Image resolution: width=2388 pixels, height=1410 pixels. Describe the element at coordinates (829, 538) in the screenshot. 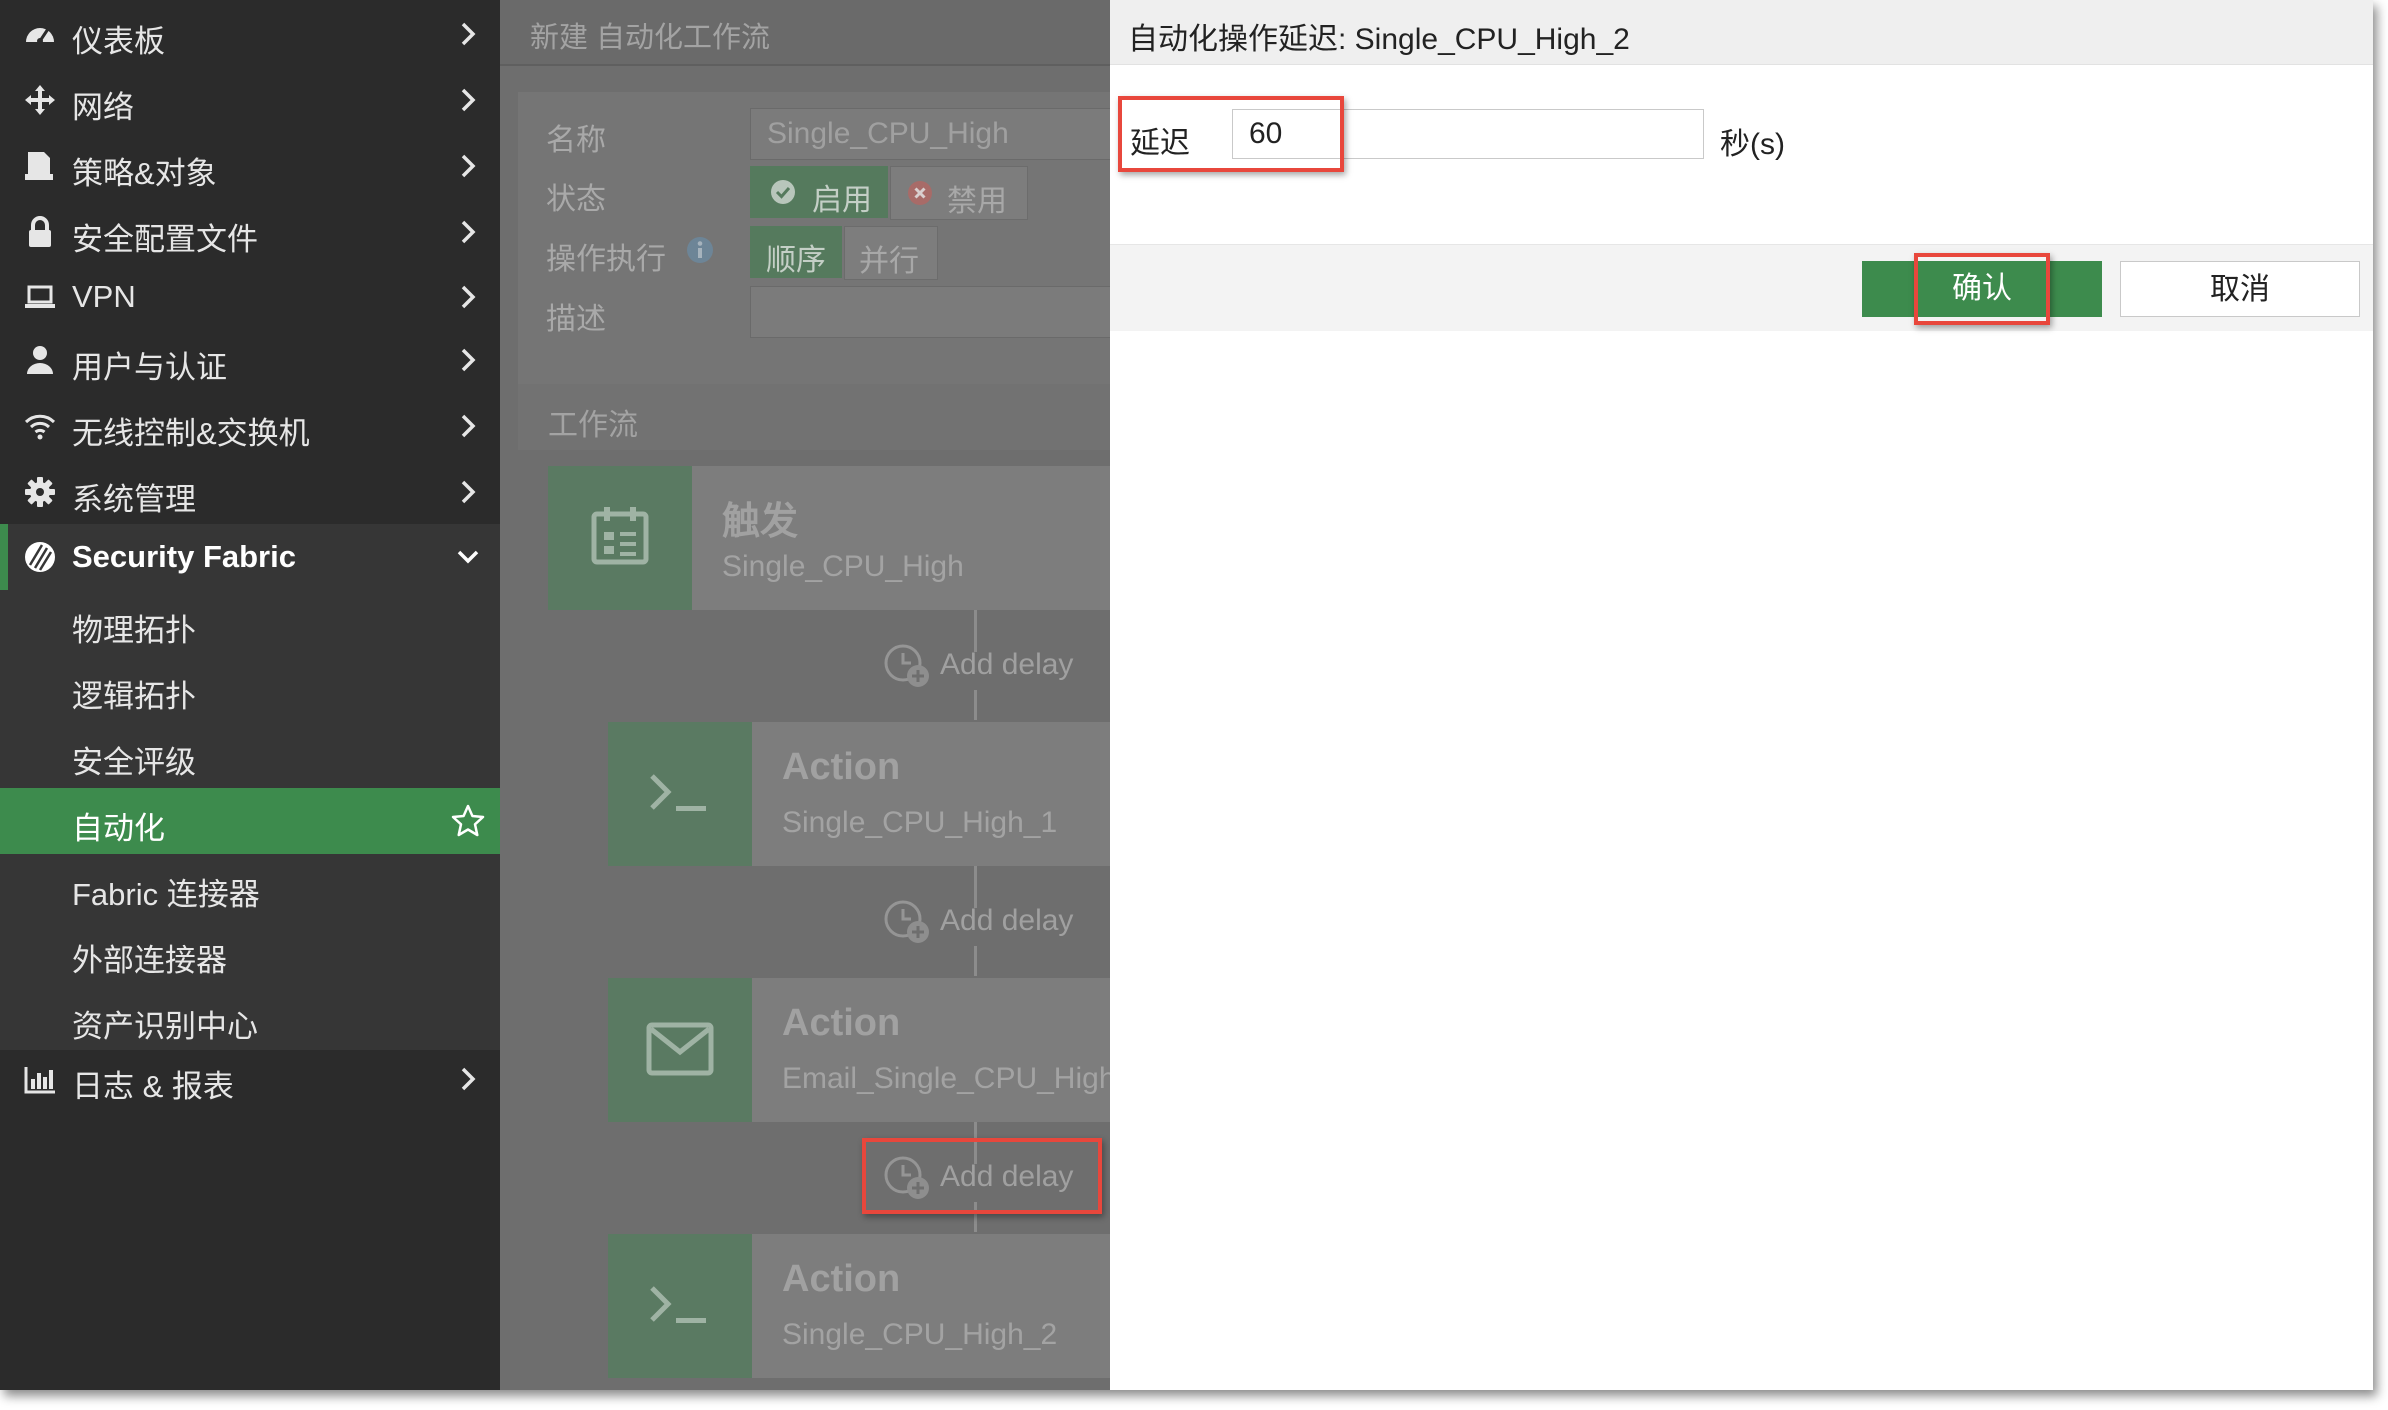

I see `trigger-card: 触发 Single_CPU_High` at that location.